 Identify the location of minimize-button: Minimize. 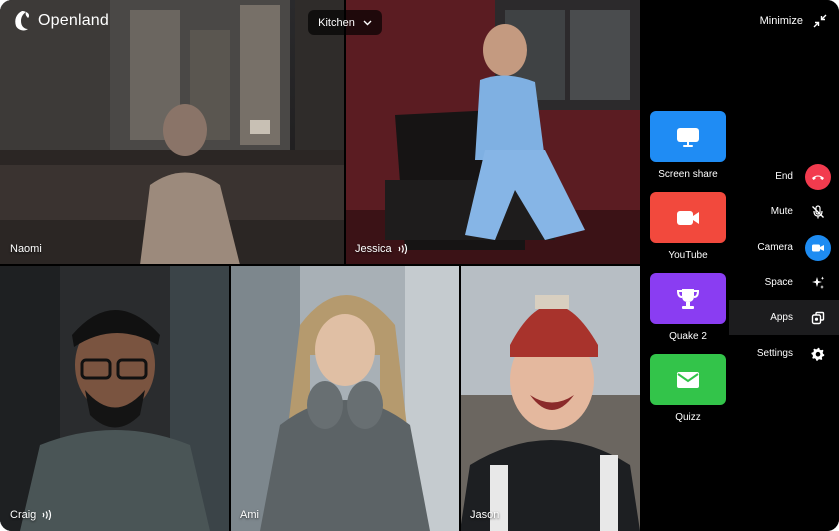
(793, 21).